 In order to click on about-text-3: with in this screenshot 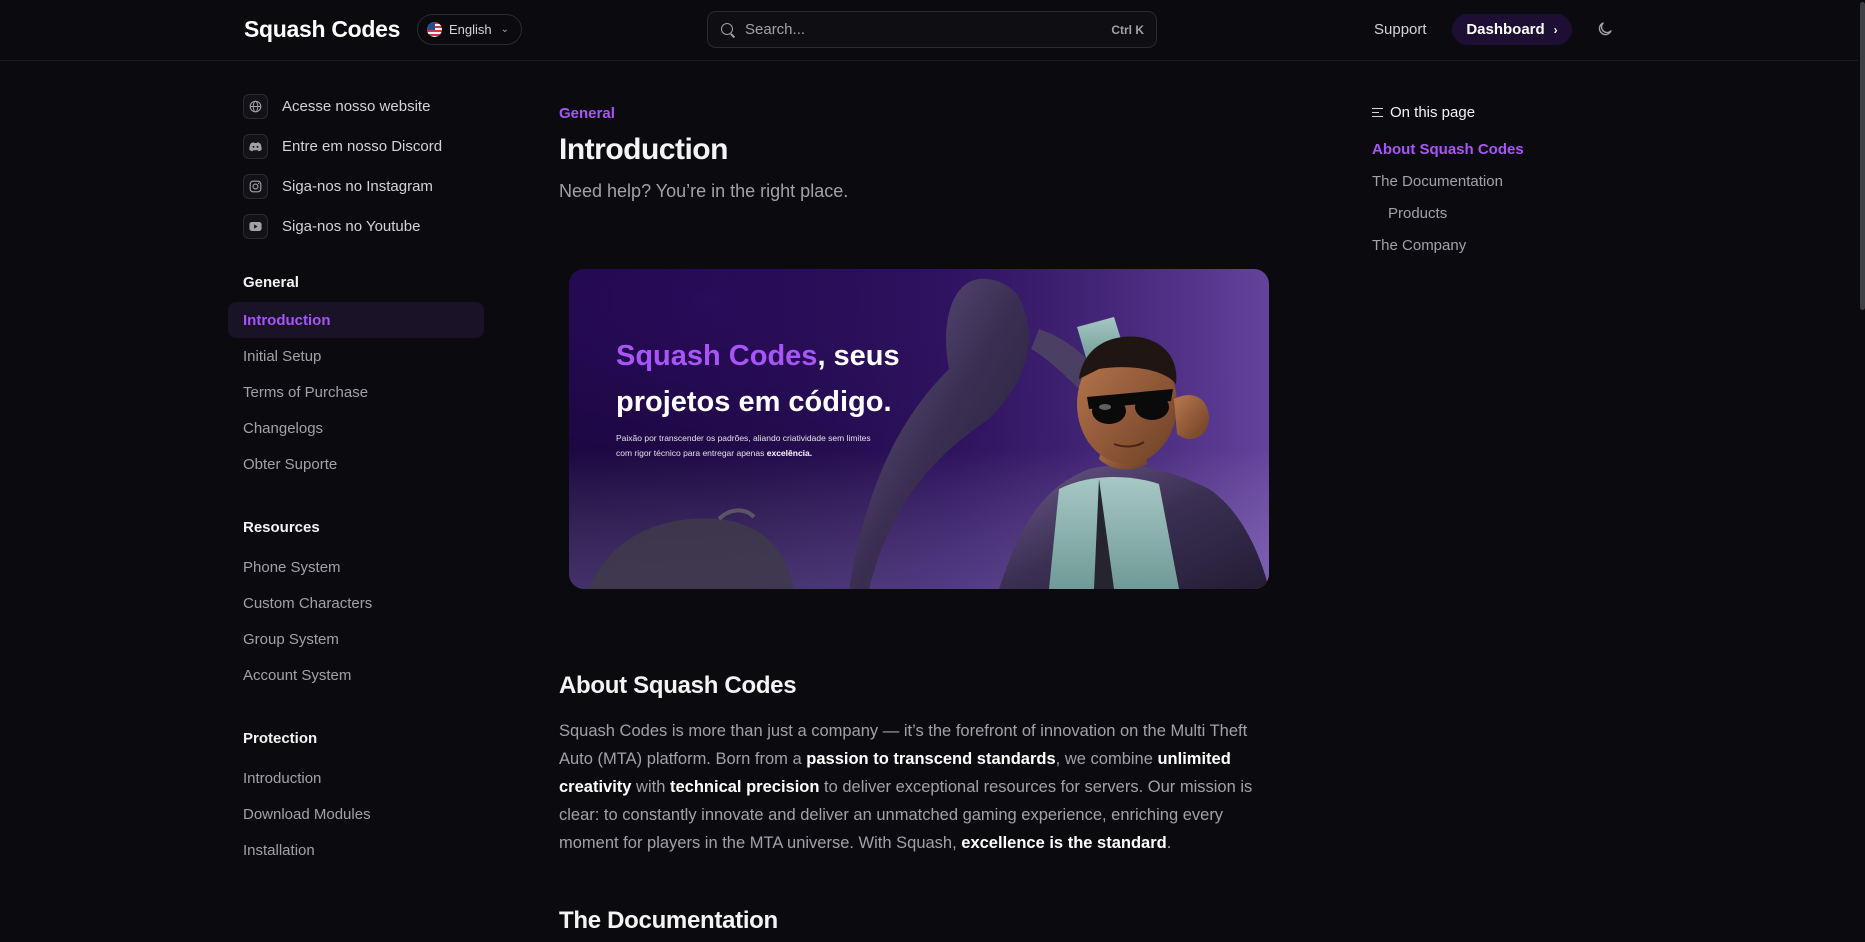, I will do `click(650, 787)`.